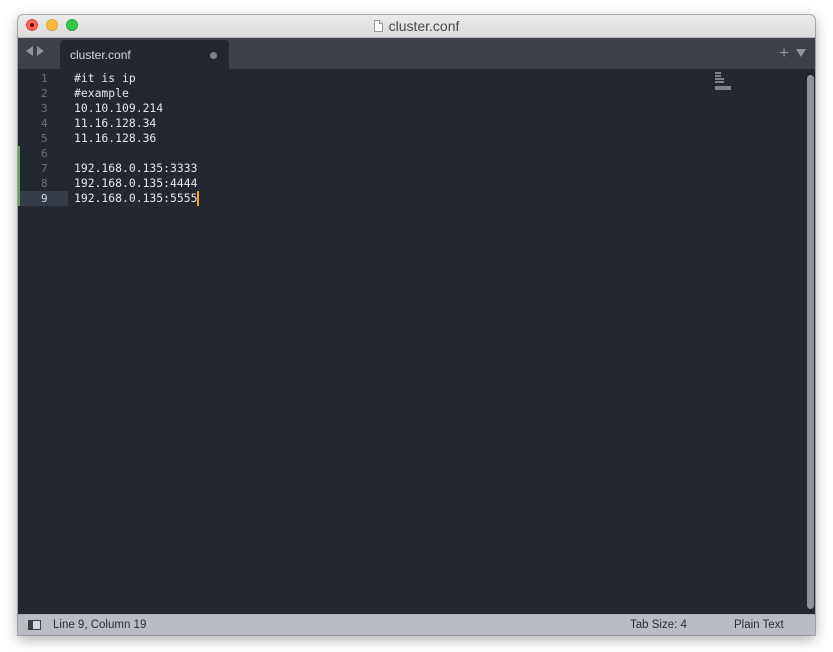 The height and width of the screenshot is (652, 833). I want to click on status-bar: Line 9, Column 19 Tab Size: 4 Plain Text, so click(416, 624).